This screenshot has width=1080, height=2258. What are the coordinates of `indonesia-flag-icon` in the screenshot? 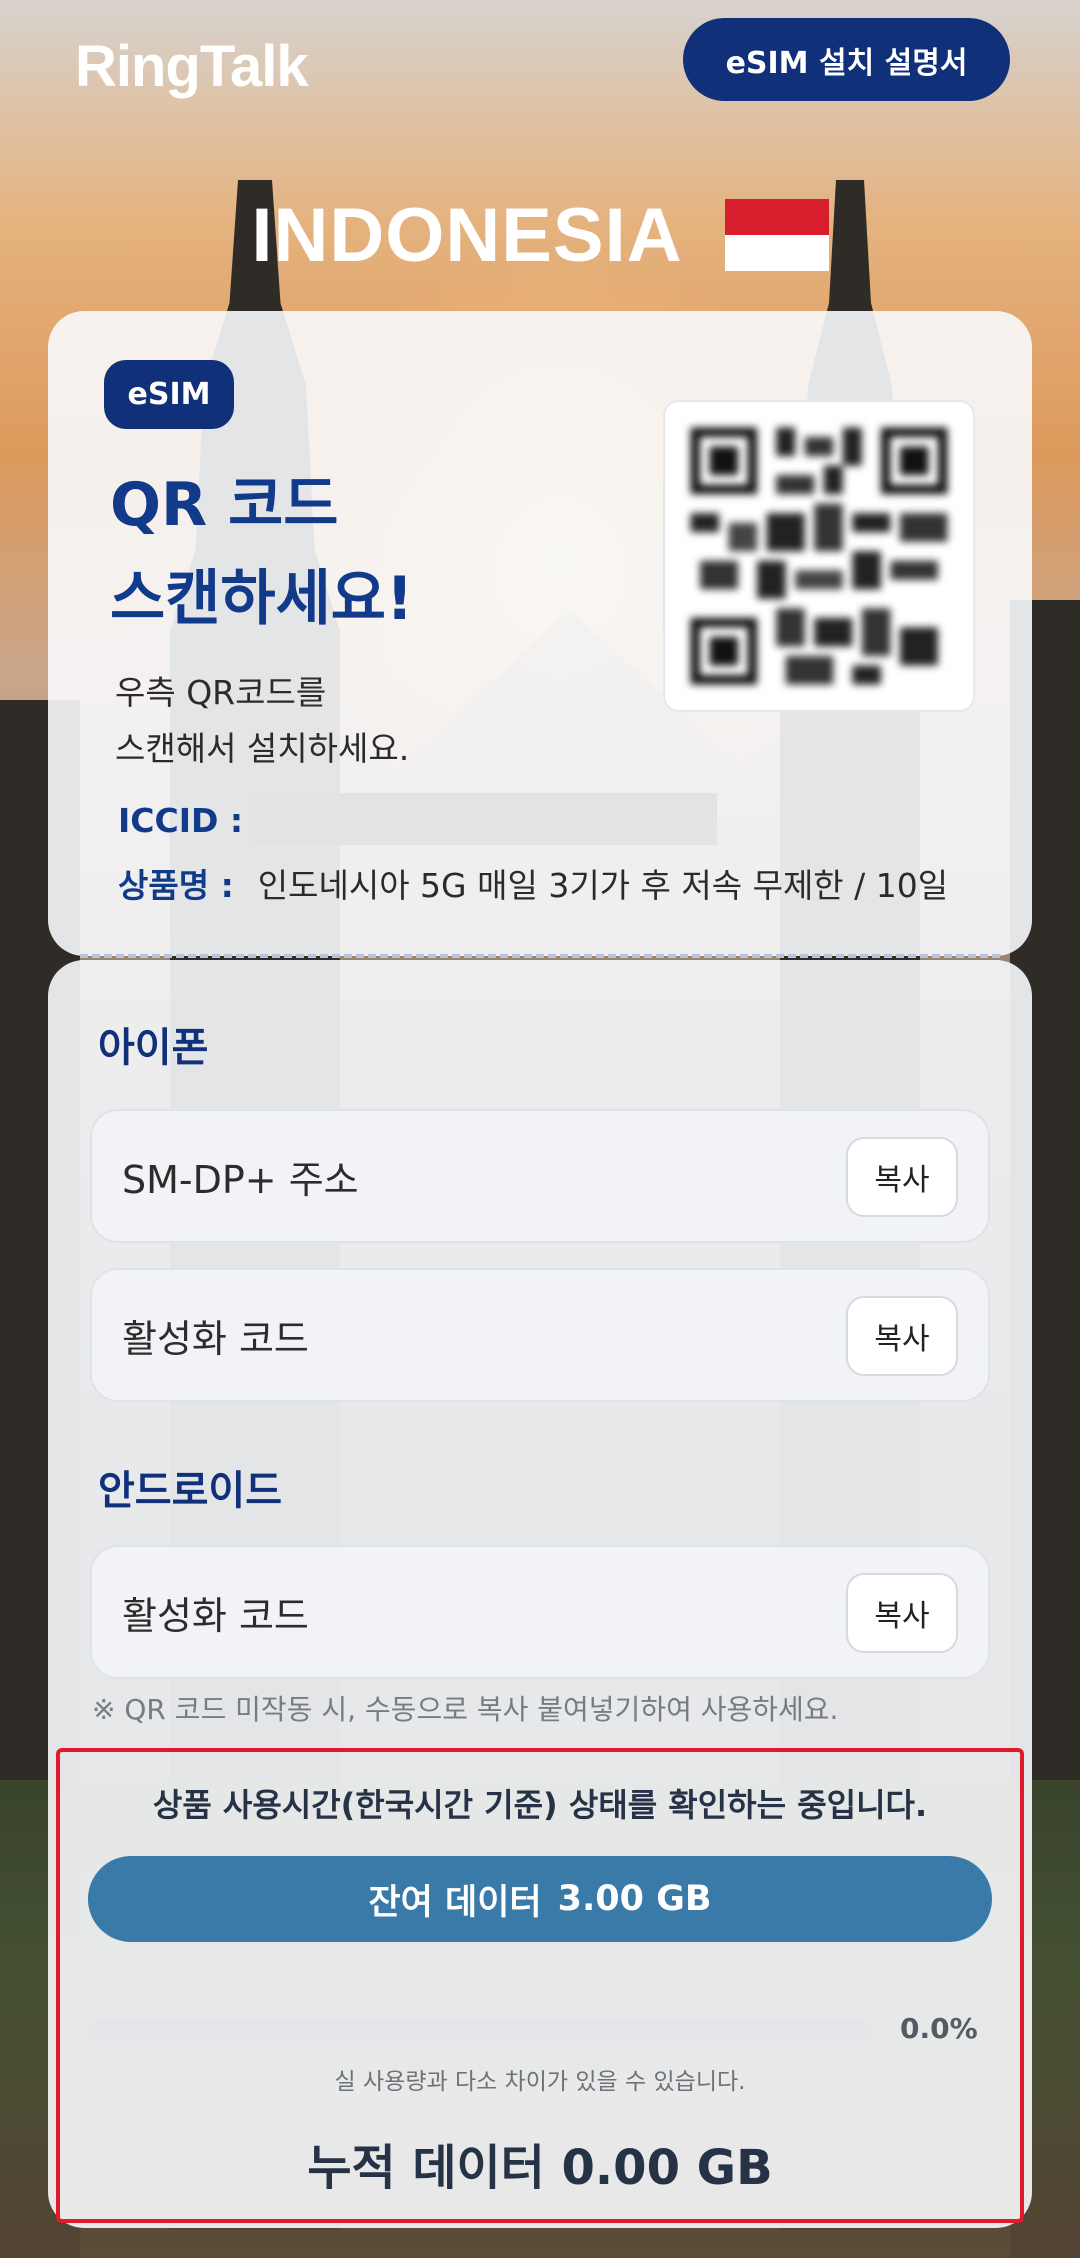 It's located at (776, 235).